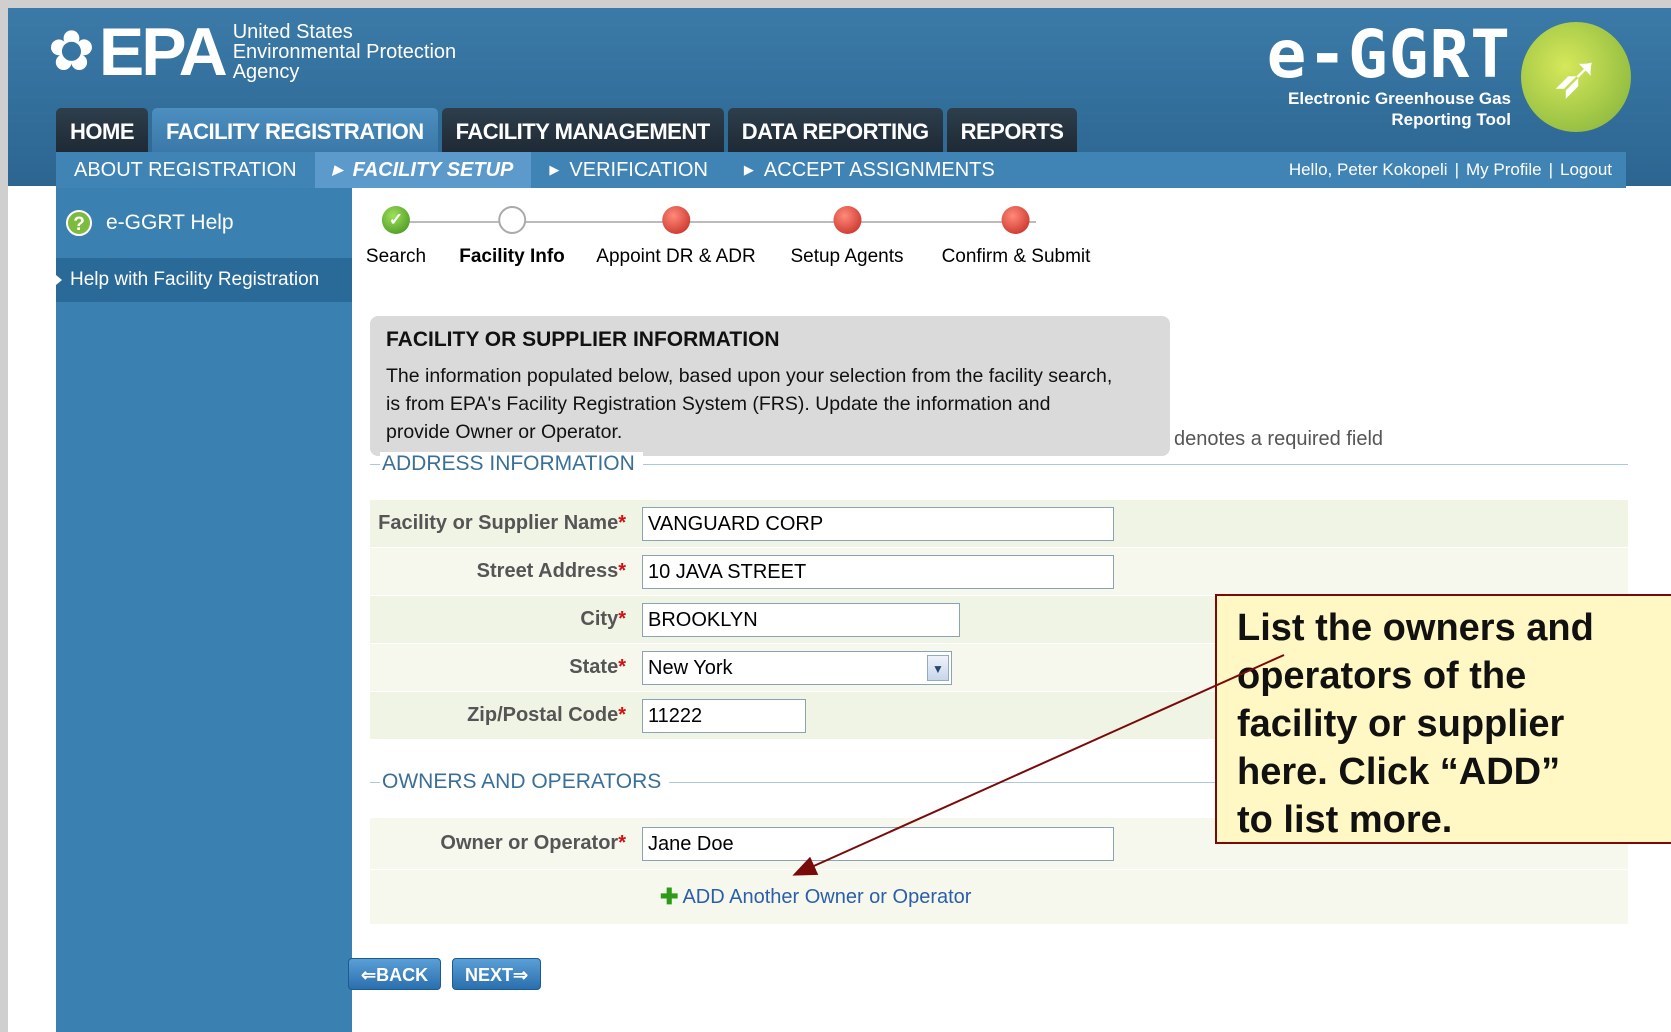  What do you see at coordinates (669, 896) in the screenshot?
I see `plus-icon: ✚` at bounding box center [669, 896].